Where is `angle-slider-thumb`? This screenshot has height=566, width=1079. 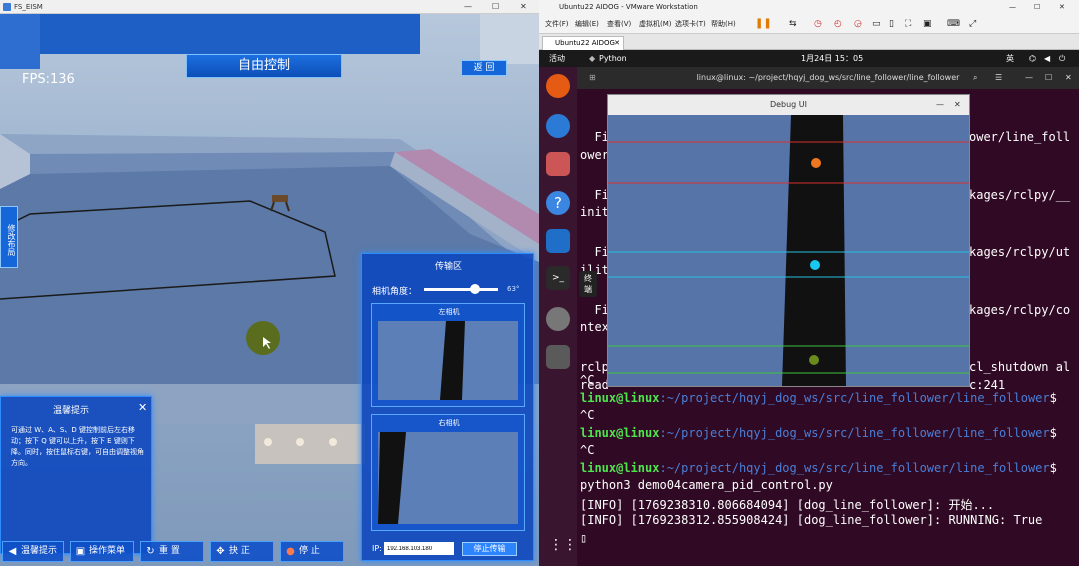 angle-slider-thumb is located at coordinates (475, 289).